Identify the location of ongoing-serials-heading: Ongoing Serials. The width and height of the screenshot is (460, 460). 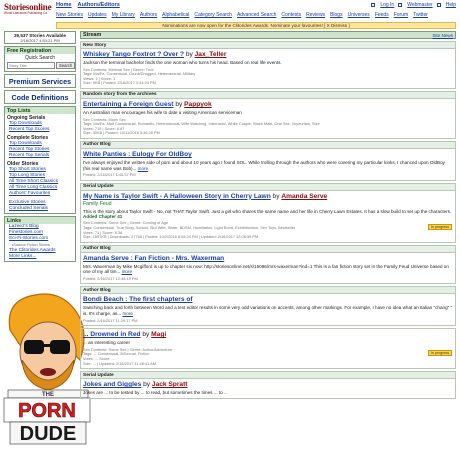
(26, 118).